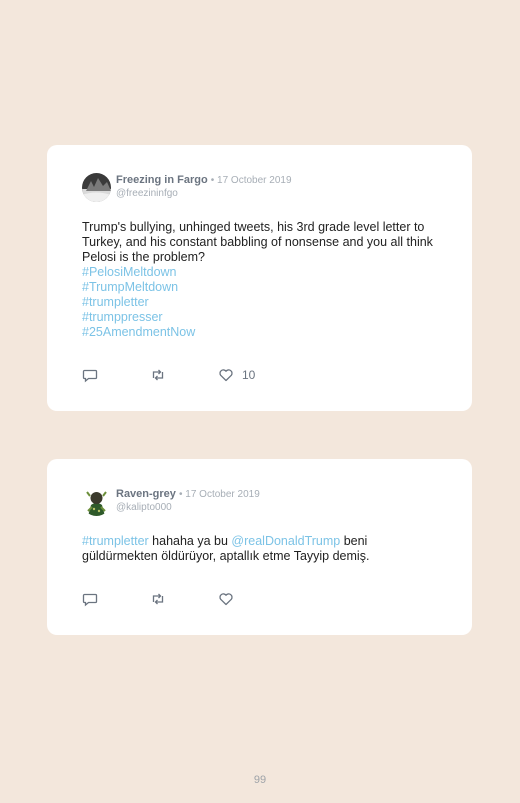  I want to click on tweet-body: hahaha ya bu, so click(190, 541).